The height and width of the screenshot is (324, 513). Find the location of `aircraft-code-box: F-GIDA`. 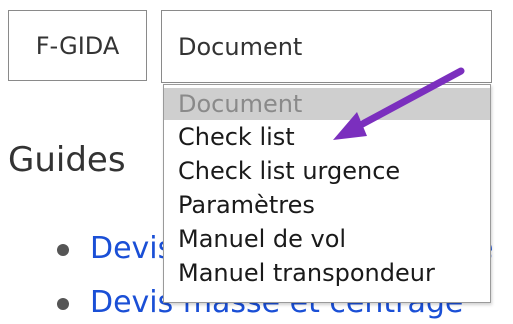

aircraft-code-box: F-GIDA is located at coordinates (77, 45).